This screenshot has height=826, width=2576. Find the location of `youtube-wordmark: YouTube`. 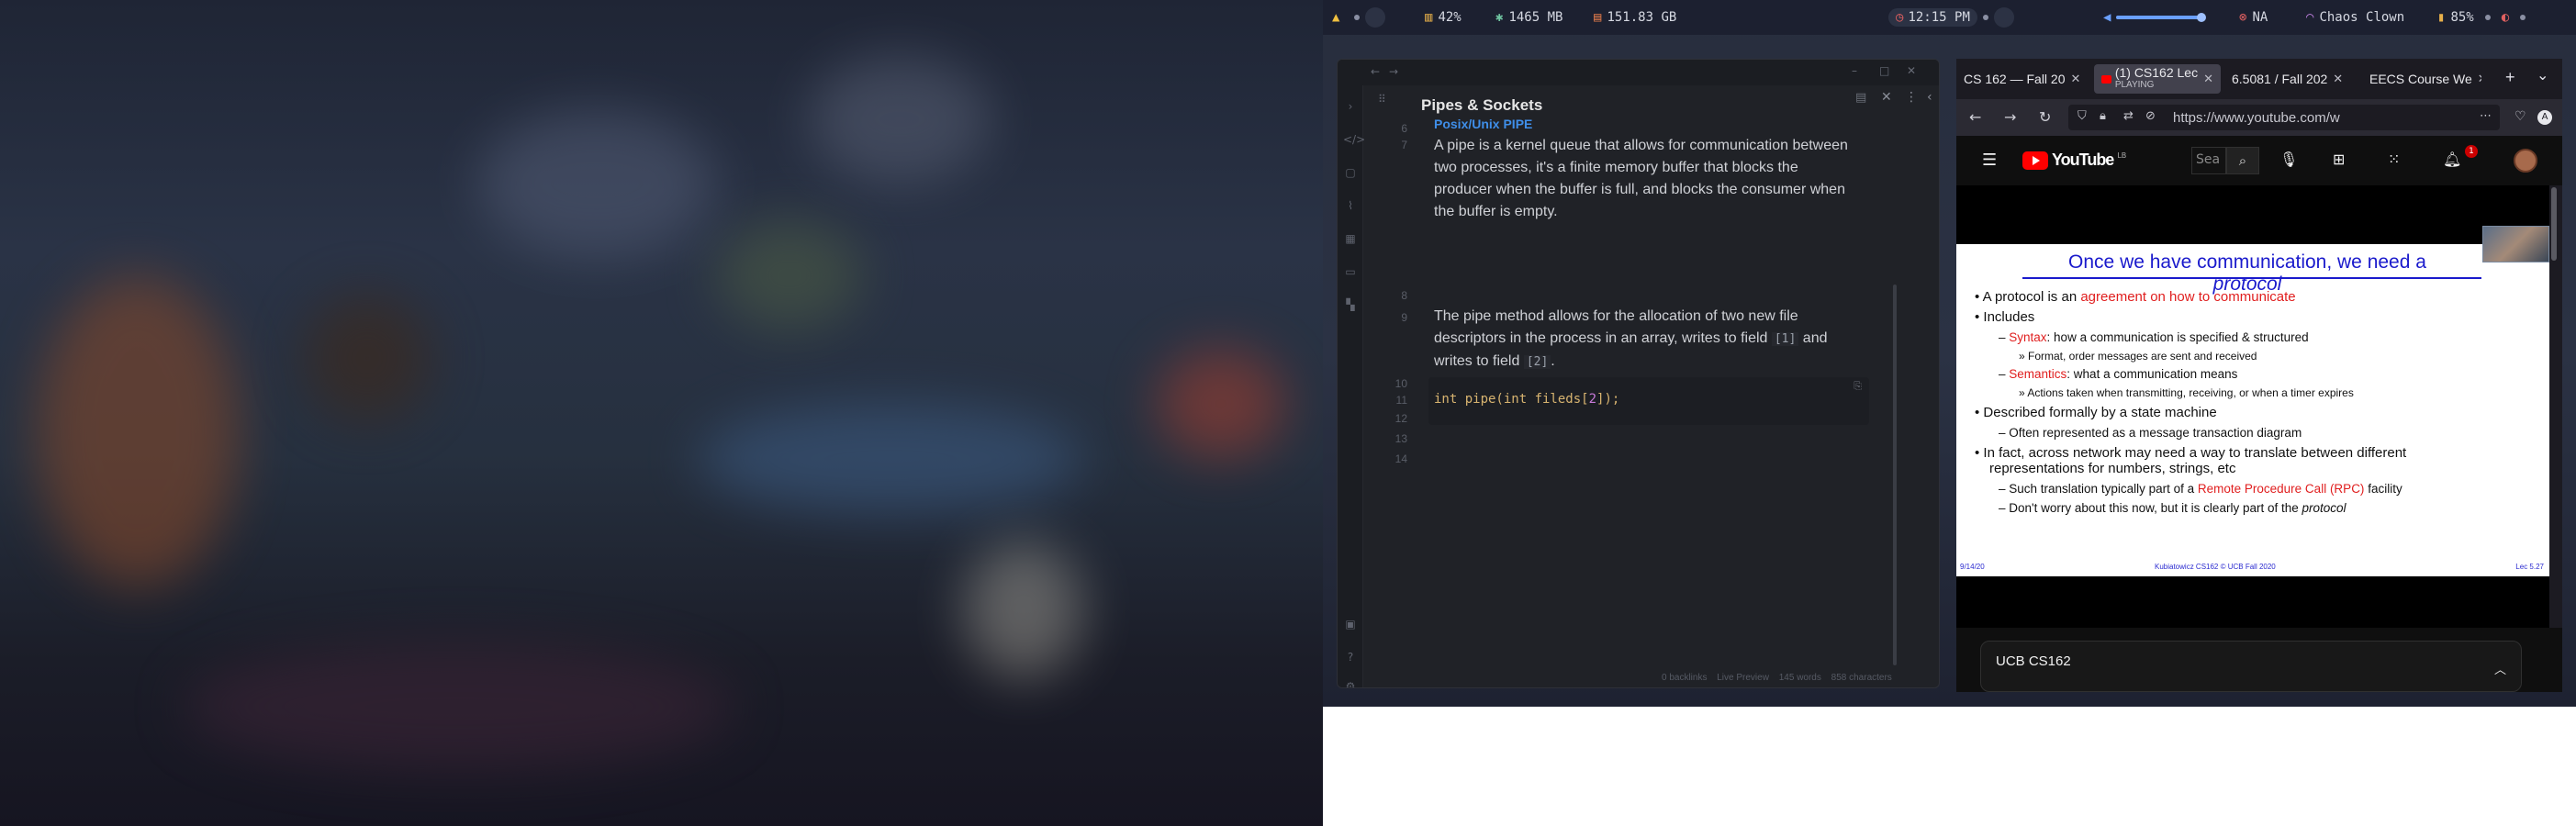

youtube-wordmark: YouTube is located at coordinates (2083, 160).